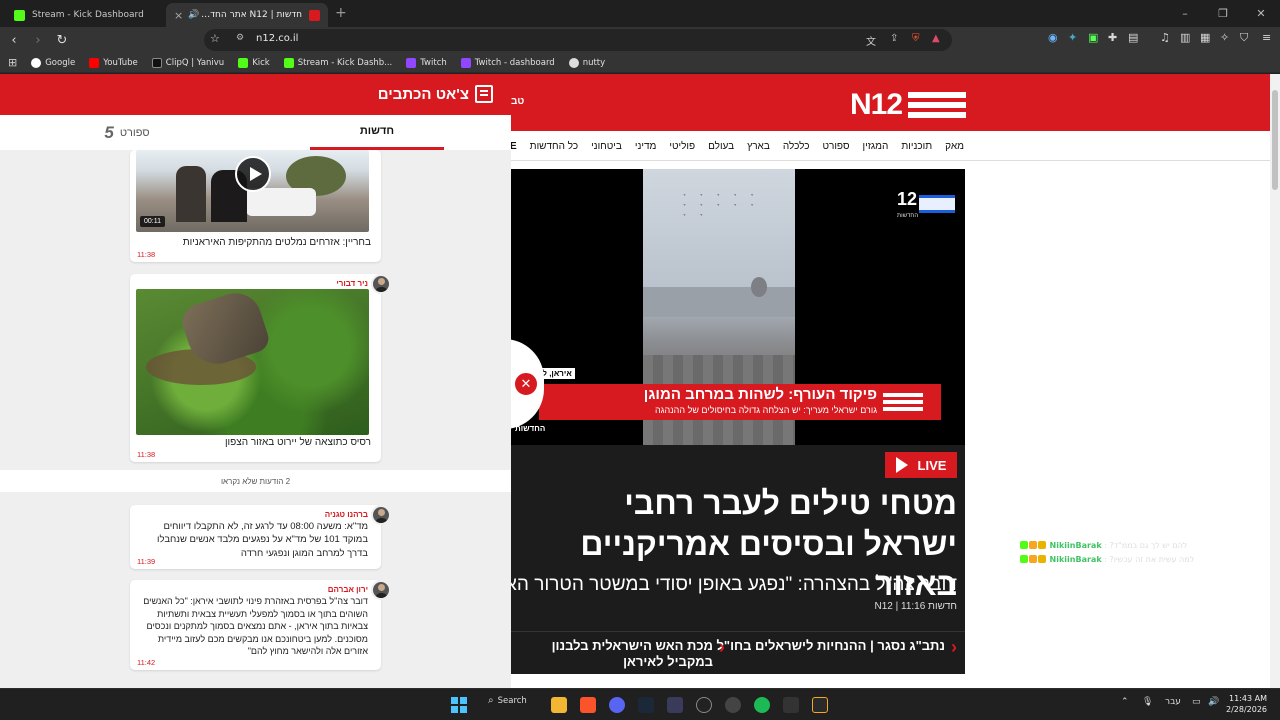 The image size is (1280, 720). What do you see at coordinates (1275, 381) in the screenshot?
I see `page-scrollbar` at bounding box center [1275, 381].